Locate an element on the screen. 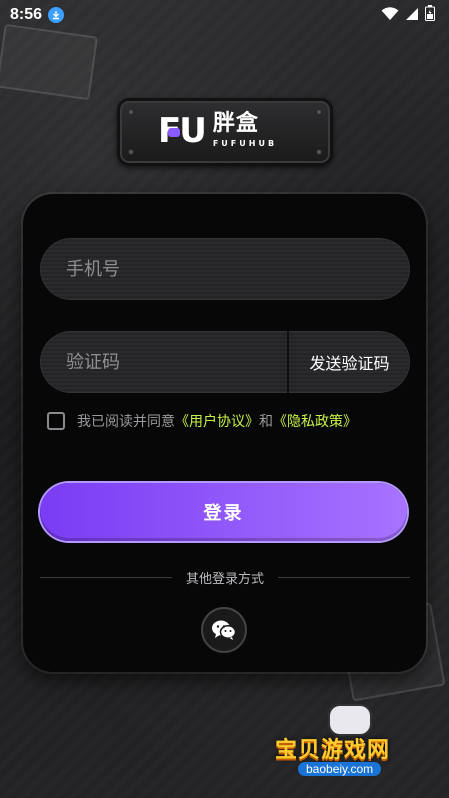  status-bar: 8:56 is located at coordinates (224, 15).